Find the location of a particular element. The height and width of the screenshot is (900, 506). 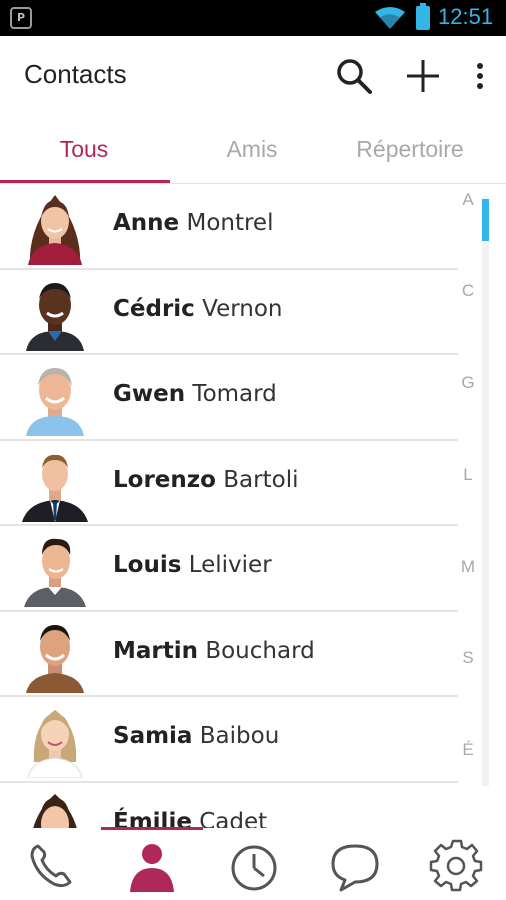

chat-icon is located at coordinates (355, 866).